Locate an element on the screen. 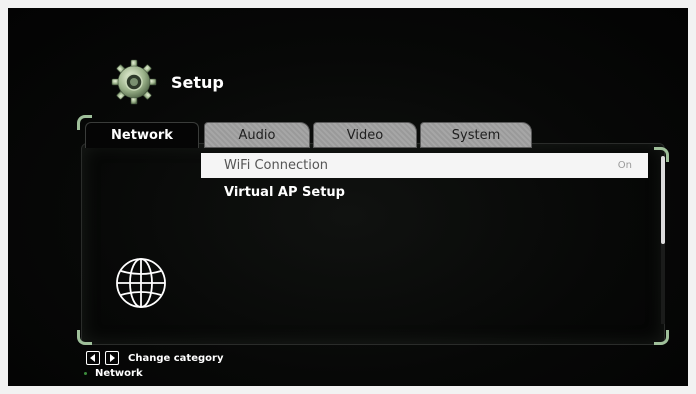 This screenshot has width=696, height=394. menu-item-label: Virtual AP Setup is located at coordinates (284, 192).